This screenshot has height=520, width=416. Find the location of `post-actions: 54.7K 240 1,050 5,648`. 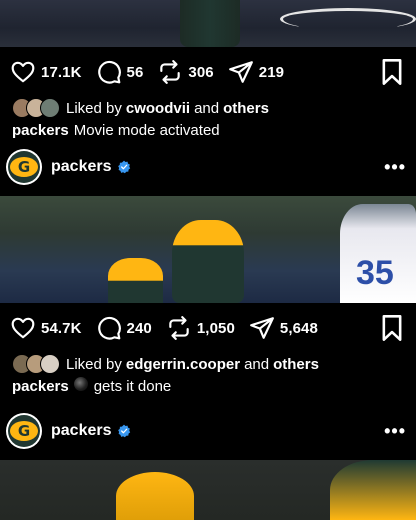

post-actions: 54.7K 240 1,050 5,648 is located at coordinates (208, 328).